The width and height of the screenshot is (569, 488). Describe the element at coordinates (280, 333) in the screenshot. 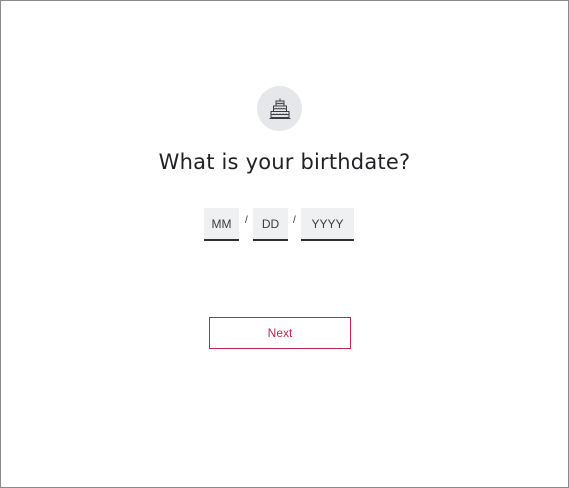

I see `next-button: Next` at that location.